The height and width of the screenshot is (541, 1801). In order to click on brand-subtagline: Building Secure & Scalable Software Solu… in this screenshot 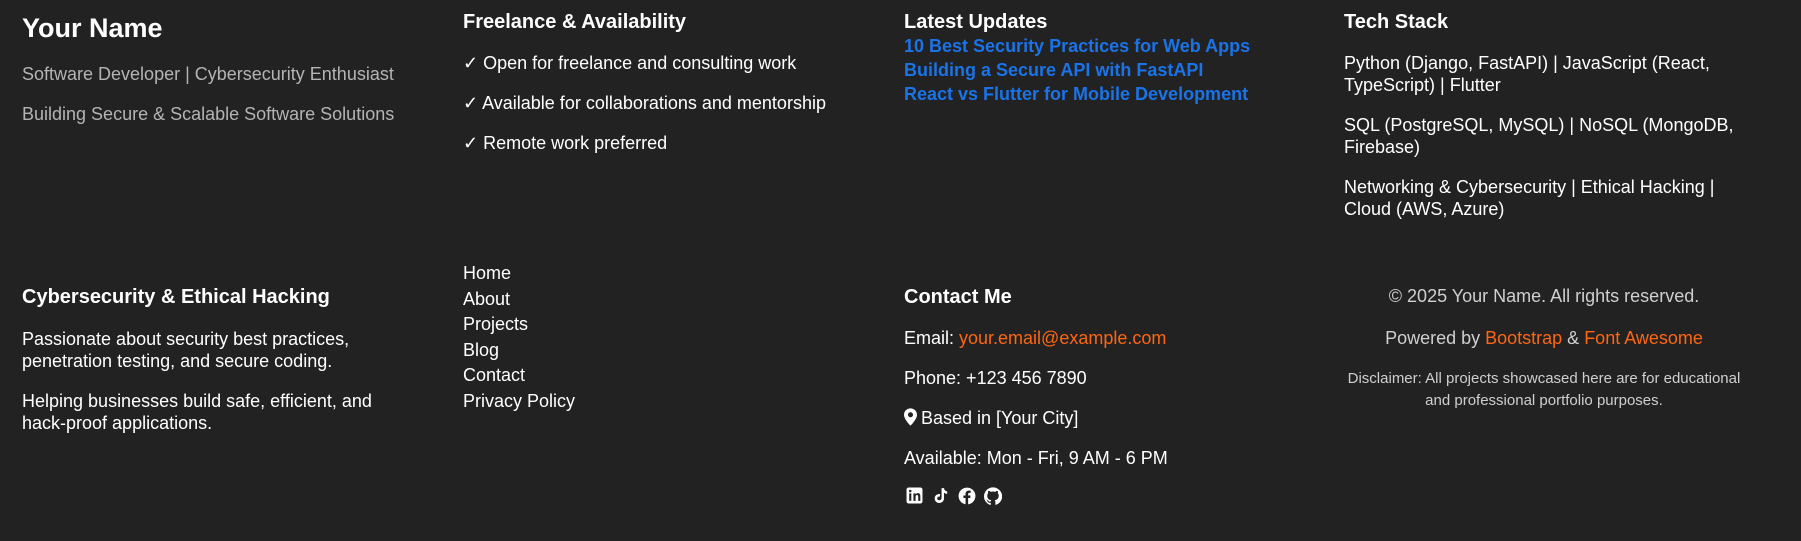, I will do `click(208, 114)`.